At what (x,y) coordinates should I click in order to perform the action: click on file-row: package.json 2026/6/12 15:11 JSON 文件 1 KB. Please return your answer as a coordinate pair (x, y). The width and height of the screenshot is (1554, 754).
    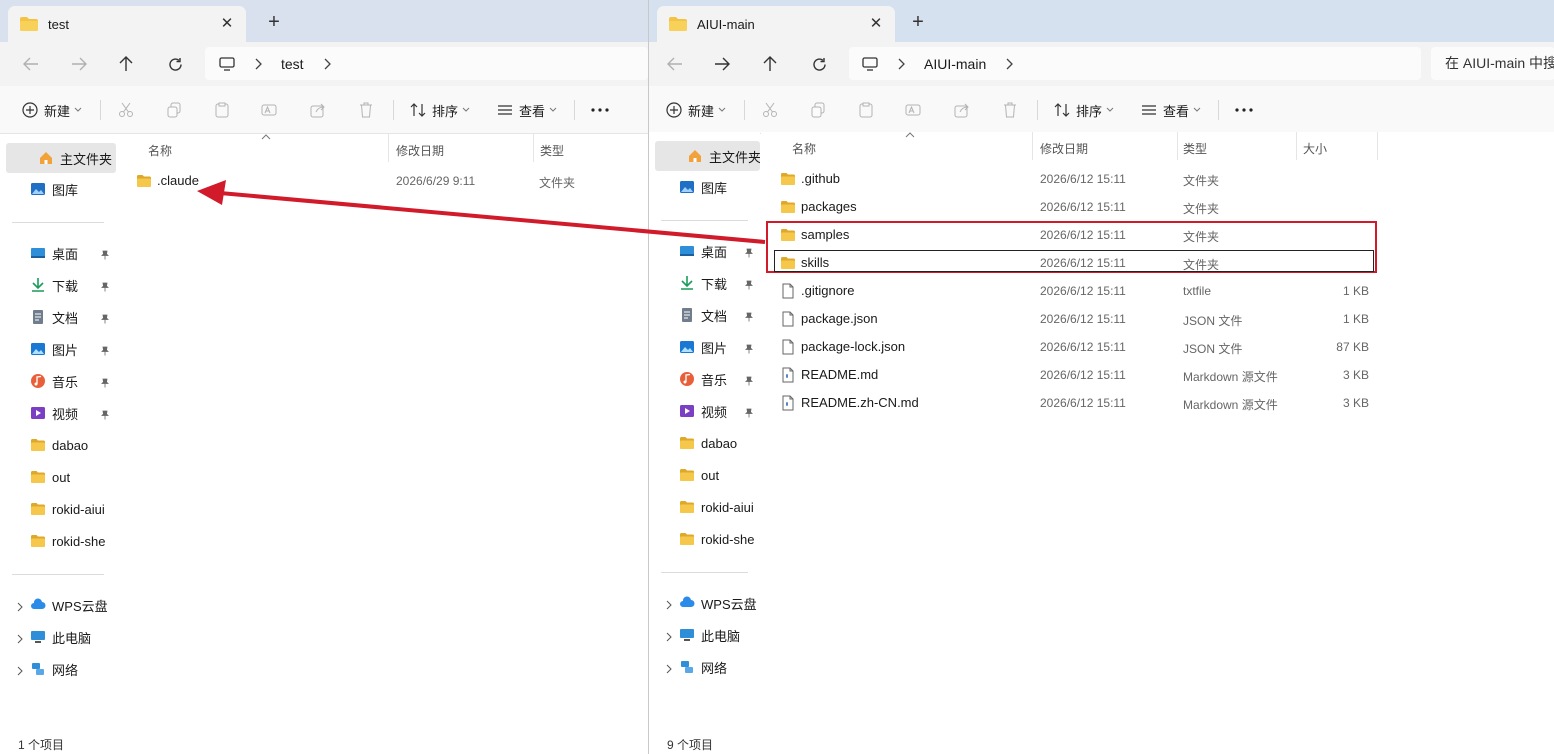
    Looking at the image, I should click on (1069, 319).